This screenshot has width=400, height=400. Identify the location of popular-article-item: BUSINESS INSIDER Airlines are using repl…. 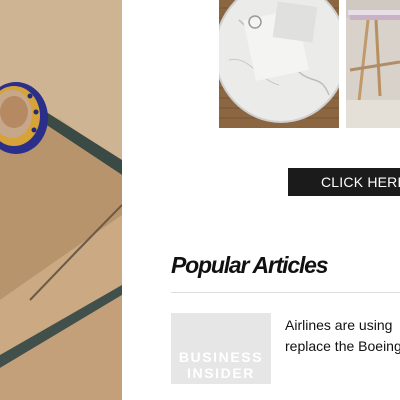
(285, 349).